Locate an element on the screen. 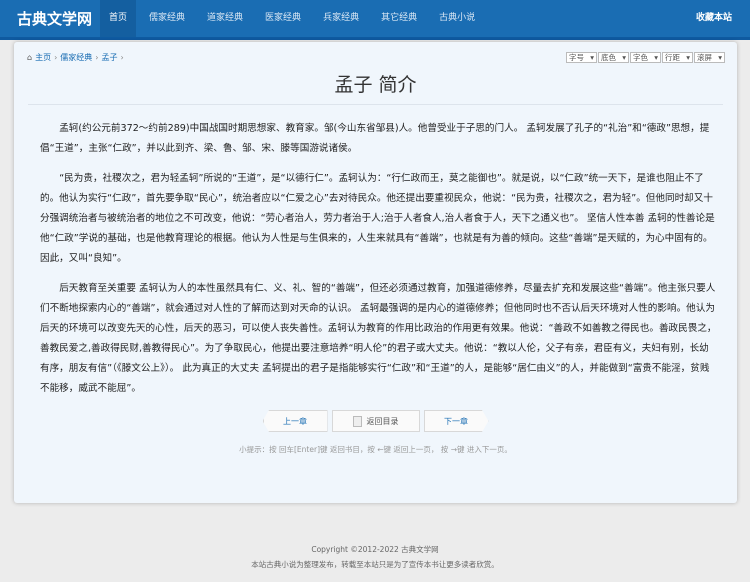 This screenshot has width=750, height=582. nav-confucian: 儒家经典 is located at coordinates (167, 18).